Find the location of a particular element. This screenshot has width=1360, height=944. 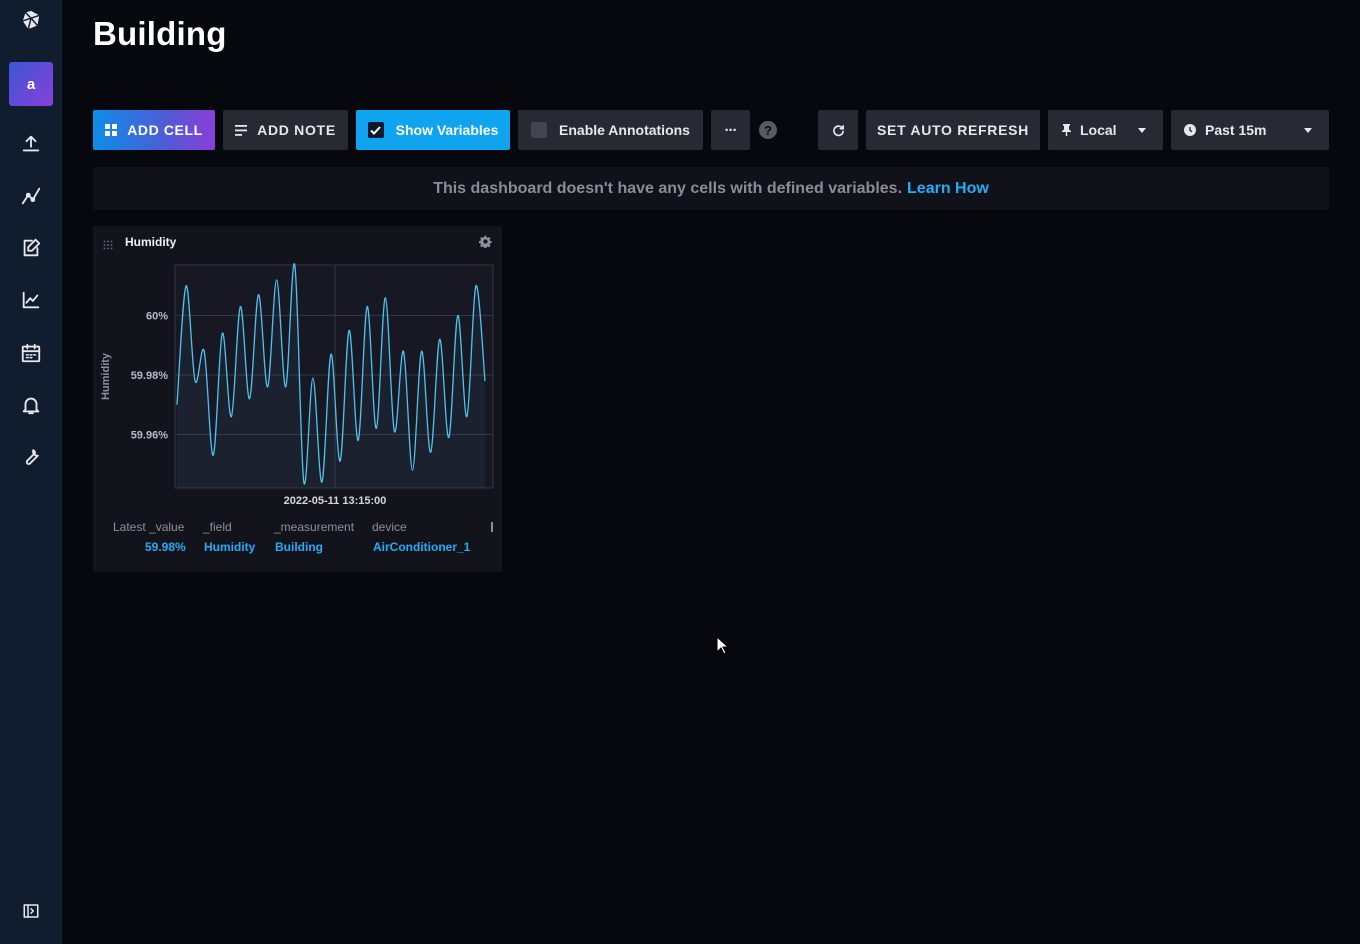

time-range-dropdown: Past 15m is located at coordinates (1250, 130).